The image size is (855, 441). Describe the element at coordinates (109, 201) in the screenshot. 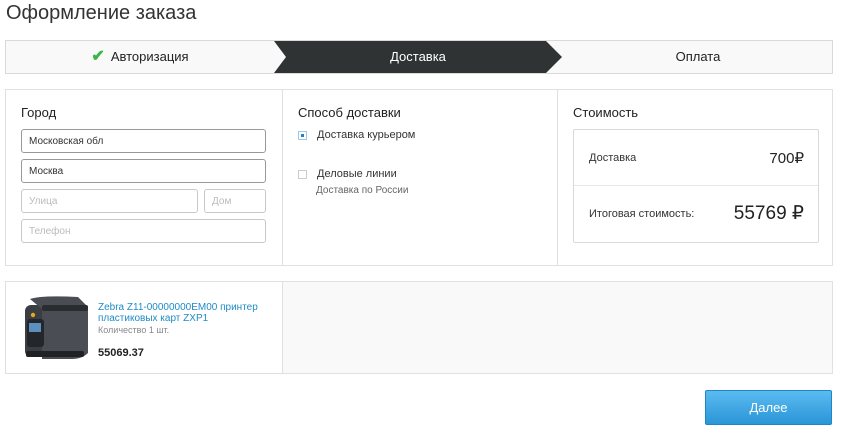

I see `street-input` at that location.